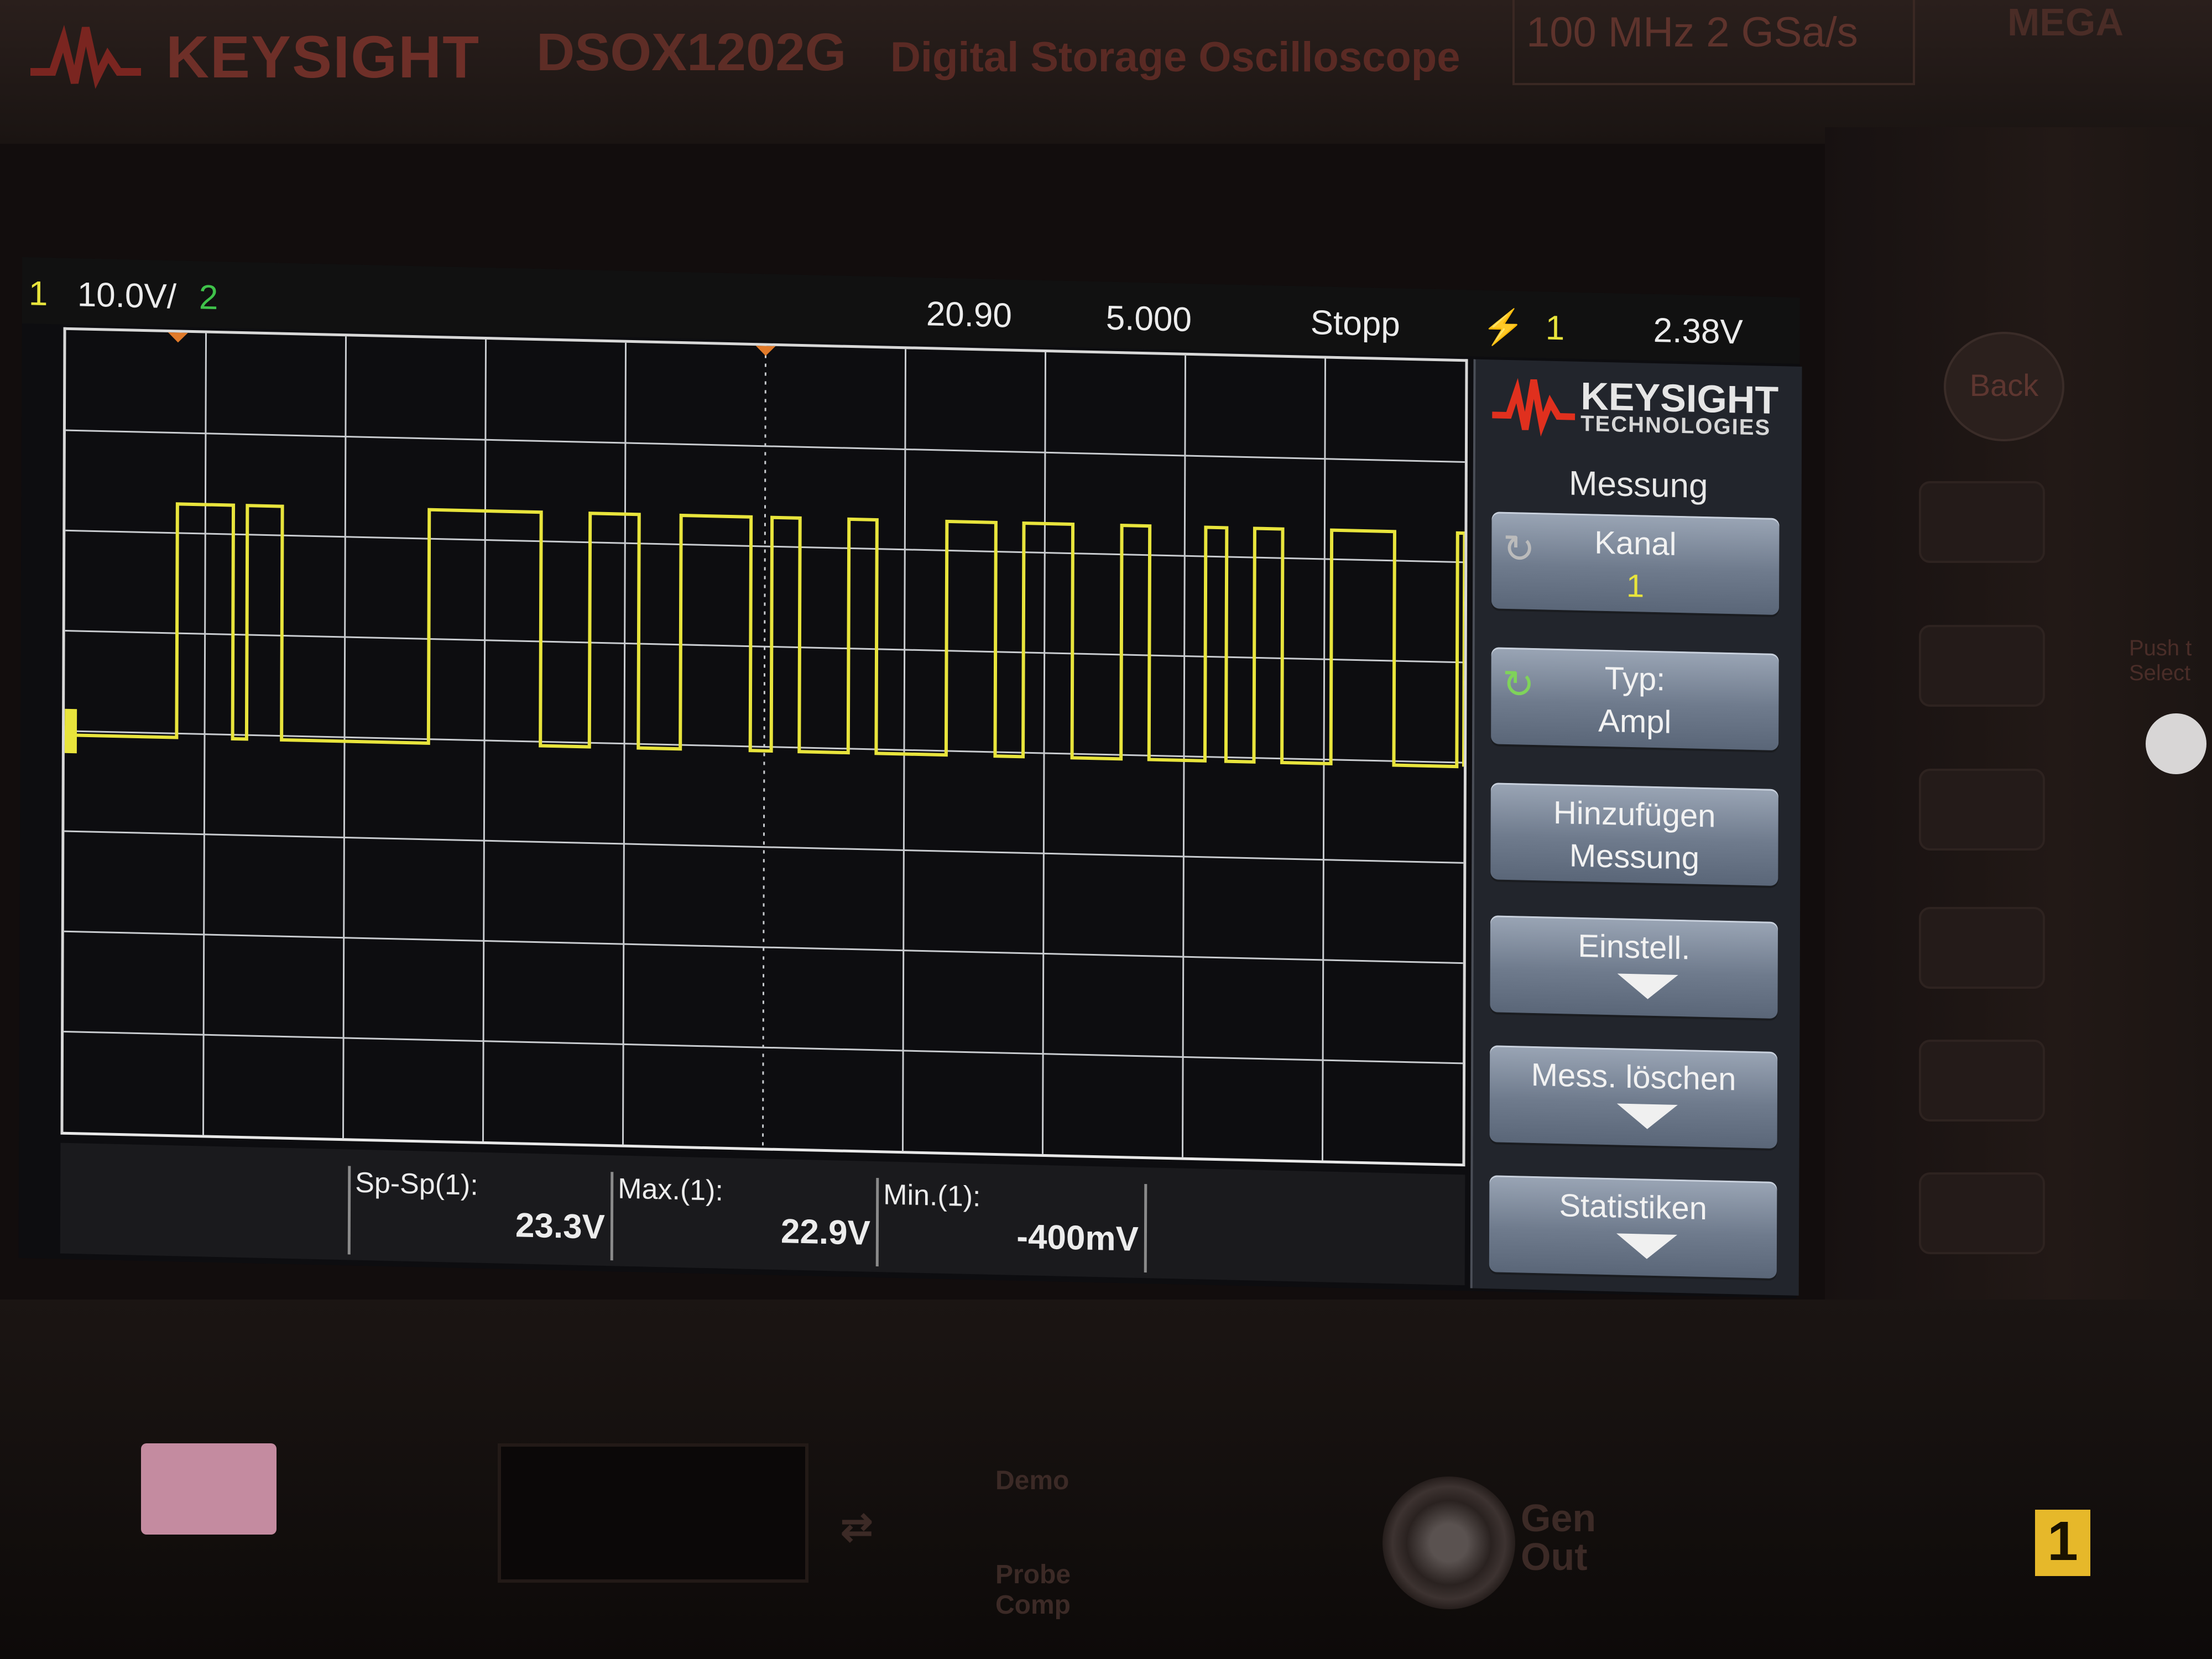 The image size is (2212, 1659). I want to click on trigger-level: 2.38V, so click(1698, 331).